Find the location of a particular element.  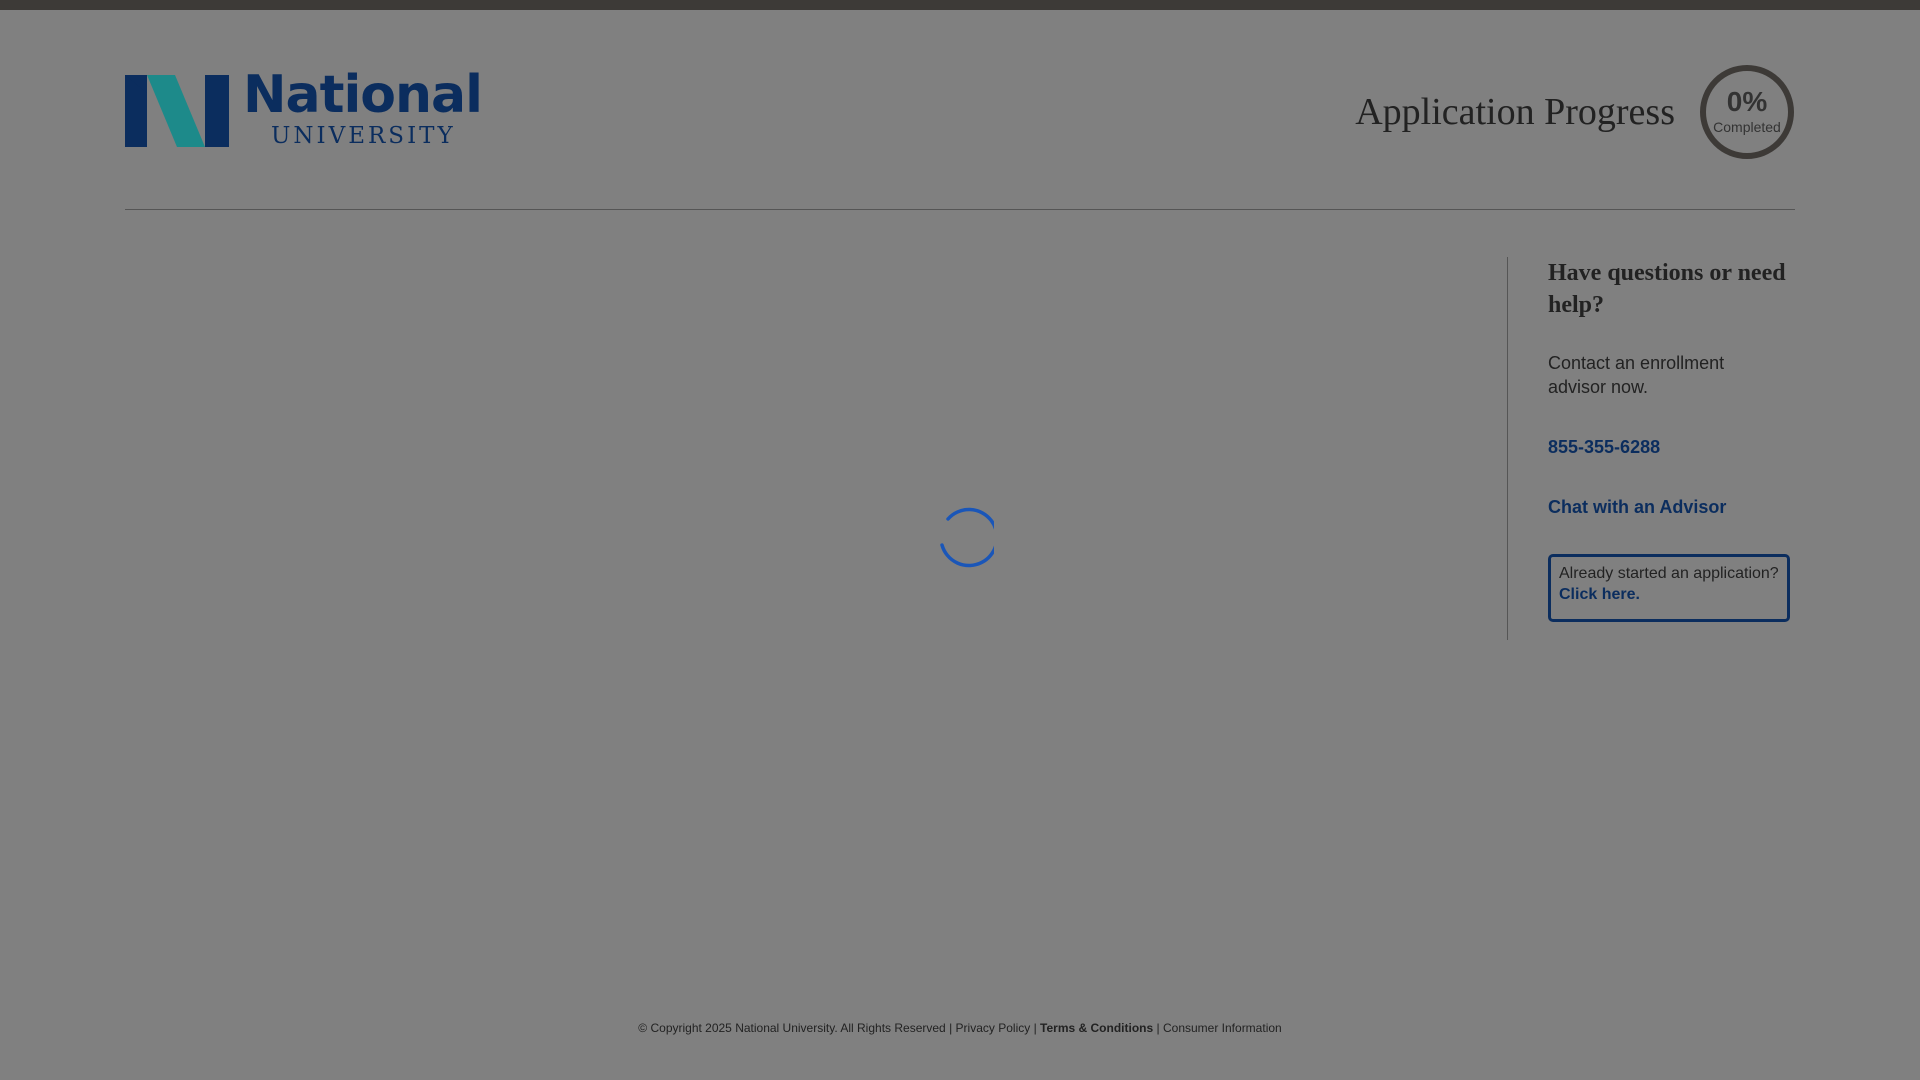

consumer-information-link: Consumer Information is located at coordinates (1222, 1028).